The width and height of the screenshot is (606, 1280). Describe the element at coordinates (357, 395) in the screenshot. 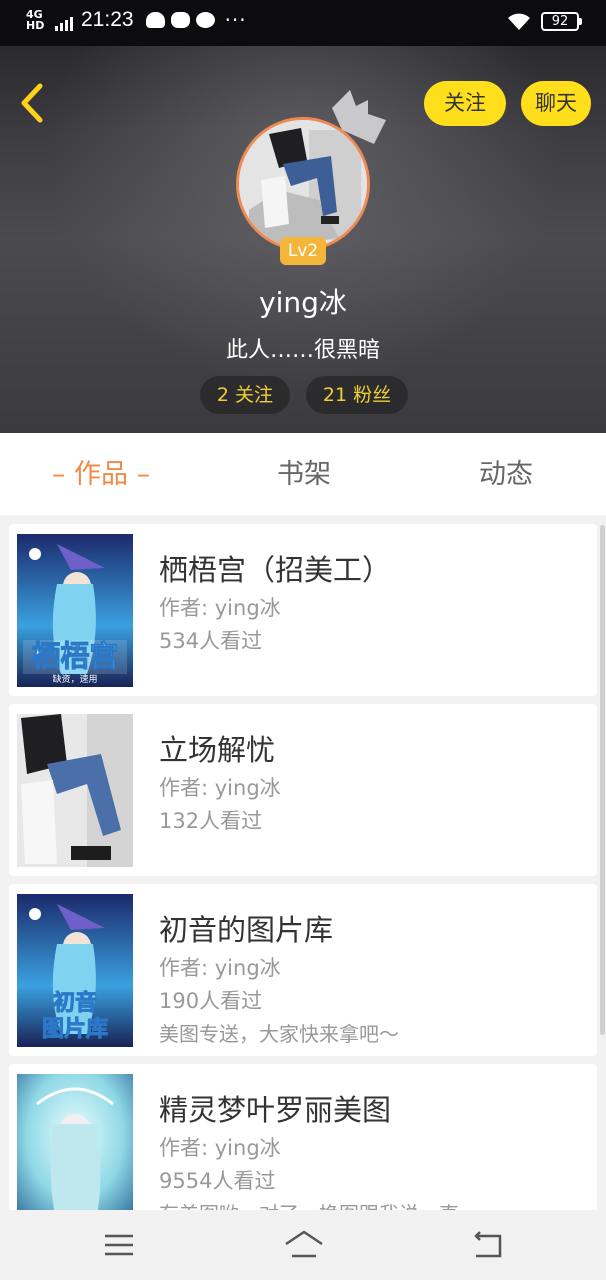

I see `fans-count: 21 粉丝` at that location.